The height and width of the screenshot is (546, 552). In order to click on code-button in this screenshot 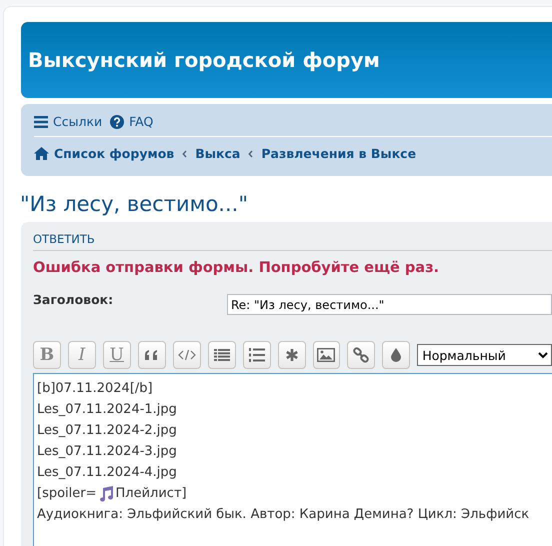, I will do `click(186, 355)`.